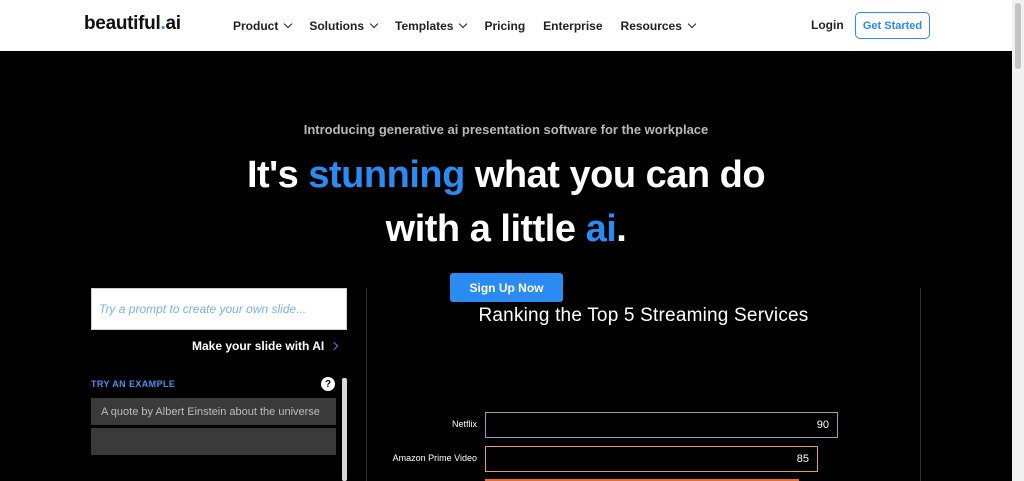 Image resolution: width=1024 pixels, height=481 pixels. I want to click on prompt-box, so click(219, 309).